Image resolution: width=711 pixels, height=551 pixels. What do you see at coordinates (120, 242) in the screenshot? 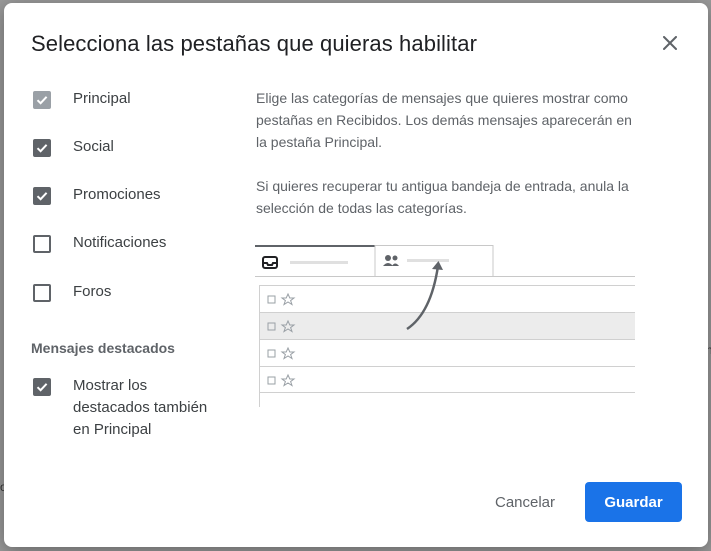
I see `option-label: Notificaciones` at bounding box center [120, 242].